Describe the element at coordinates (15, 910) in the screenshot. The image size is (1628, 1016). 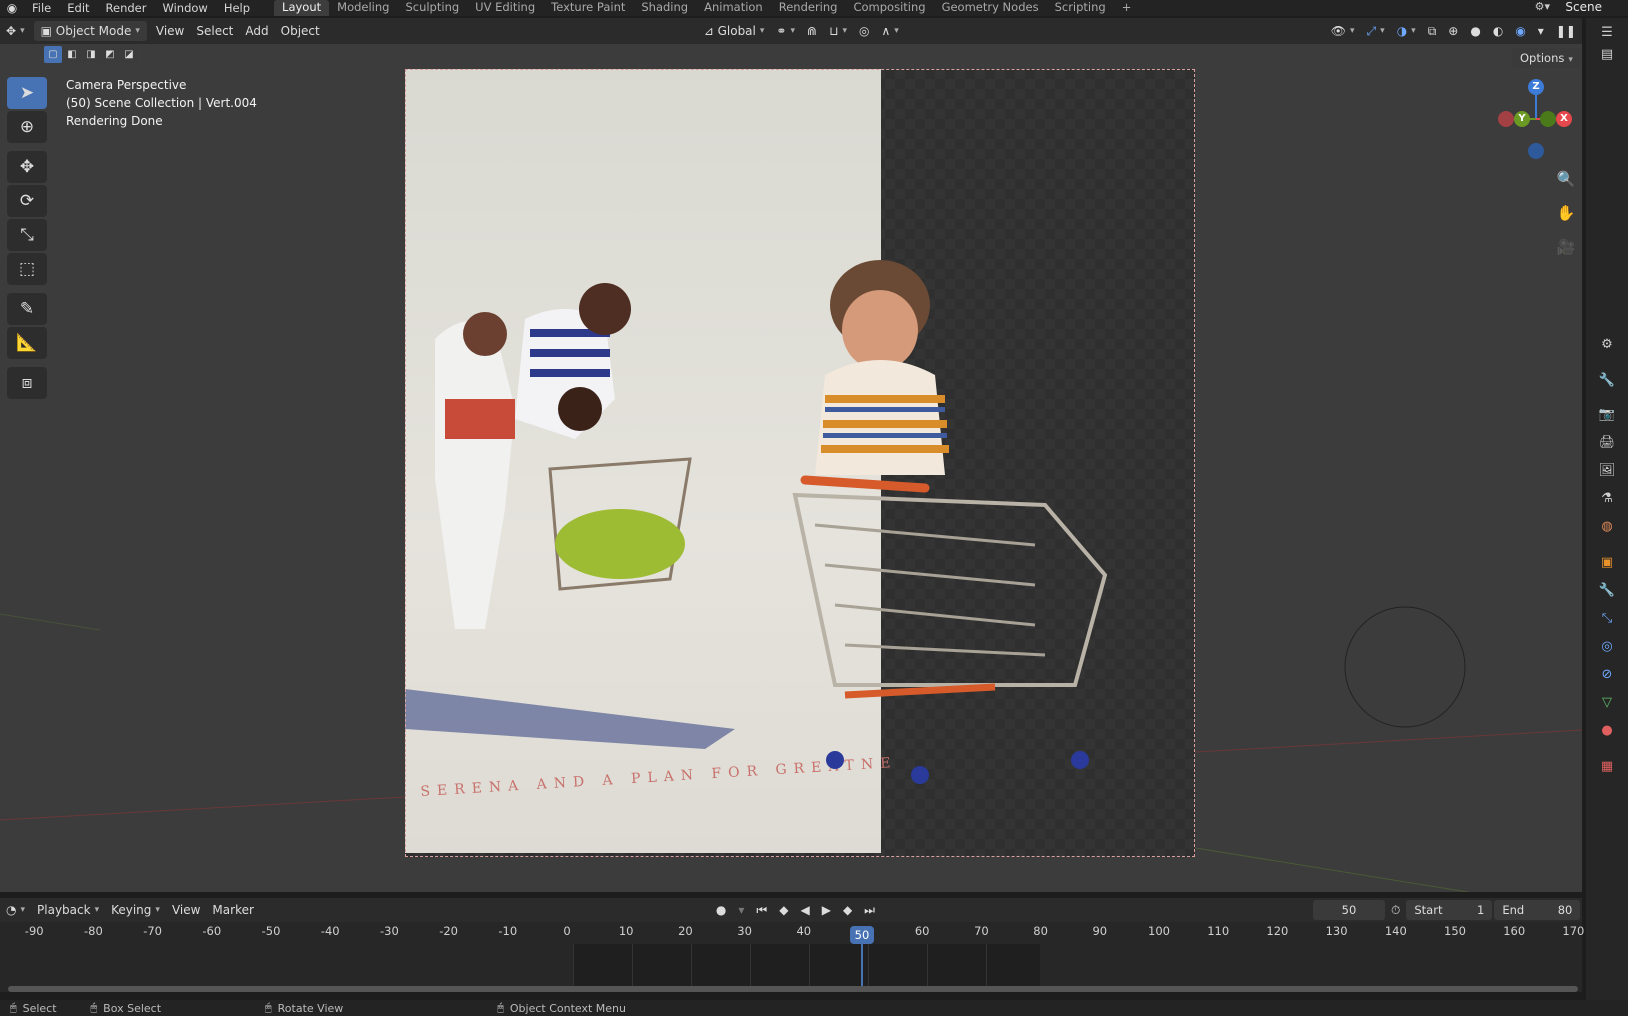
I see `timeline-editor-type-icon: ◔ ▾` at that location.